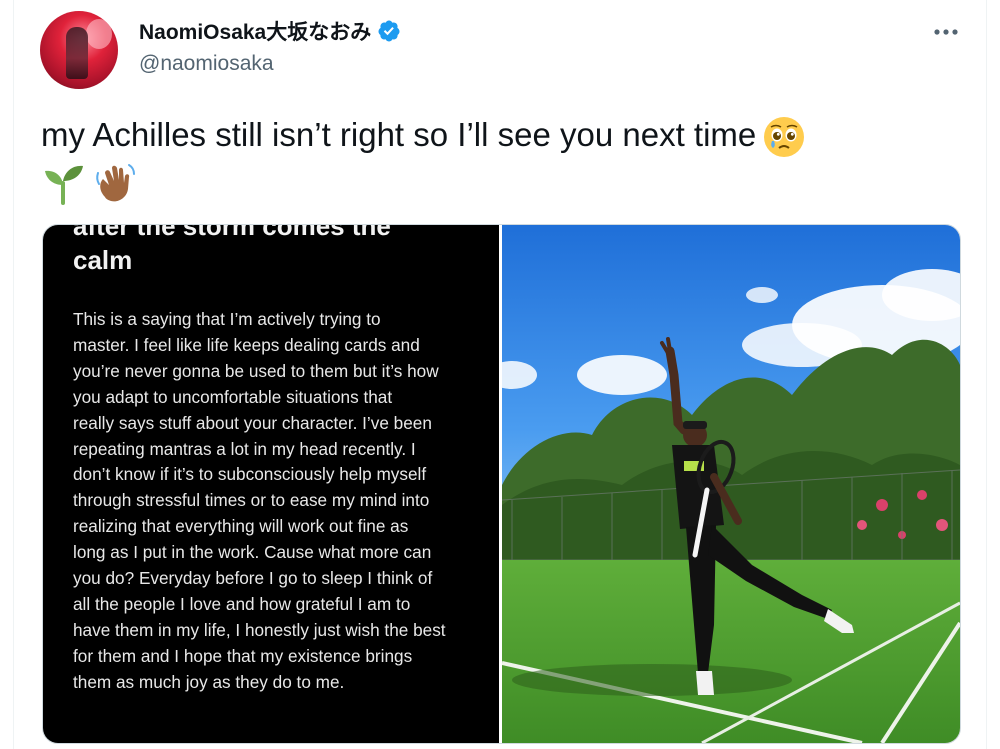 The width and height of the screenshot is (1000, 749). I want to click on author-name-row: NaomiOsaka大坂なおみ, so click(270, 31).